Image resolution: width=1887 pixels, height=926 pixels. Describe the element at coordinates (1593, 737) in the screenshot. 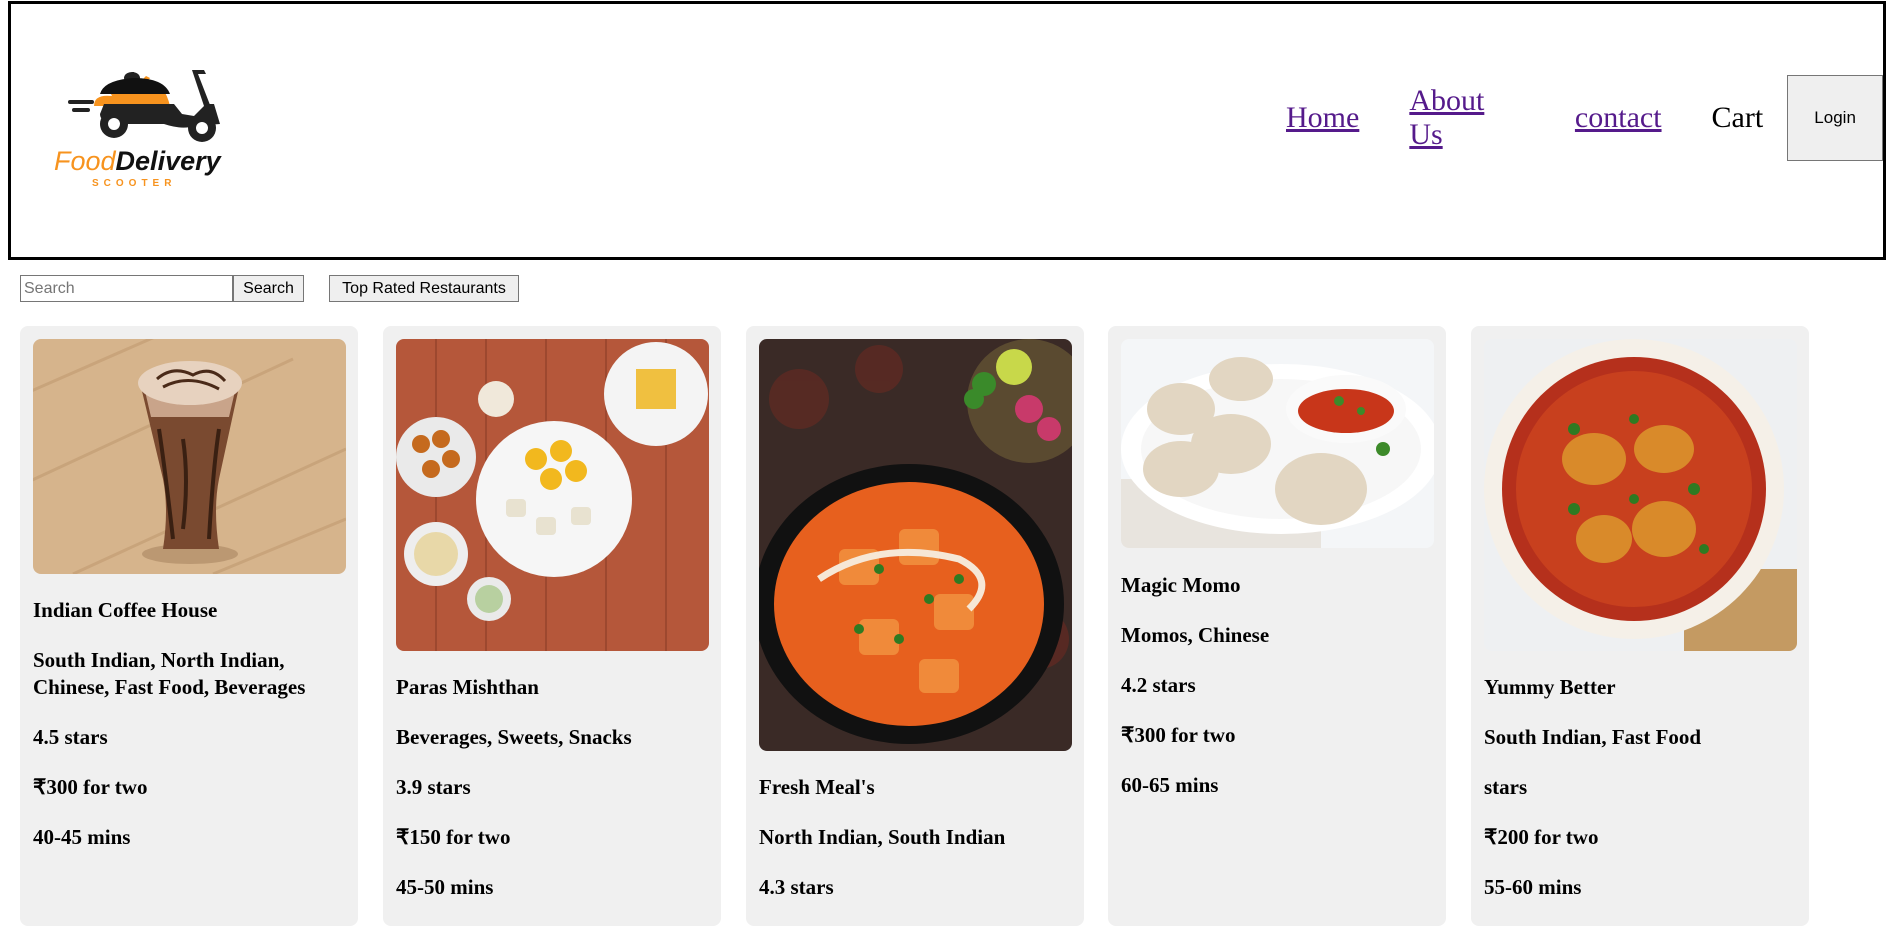

I see `restaurant-cuisines: South Indian, Fast Food` at that location.